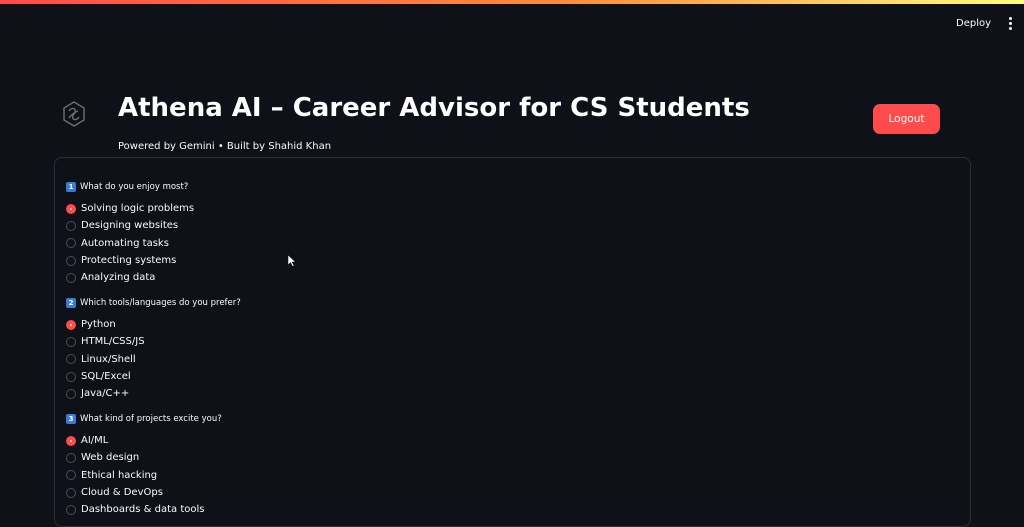  What do you see at coordinates (71, 419) in the screenshot?
I see `number-3-icon: 3` at bounding box center [71, 419].